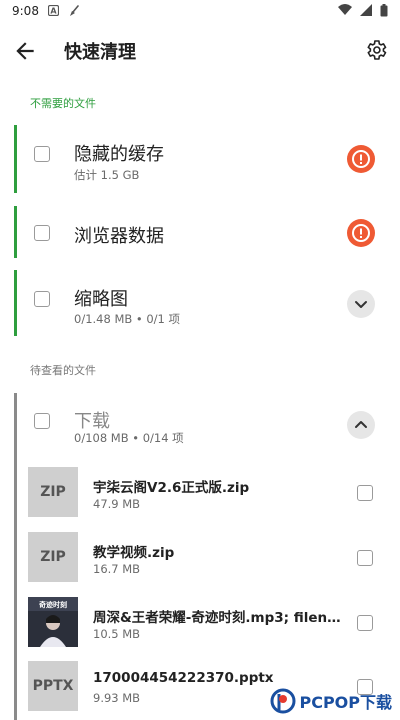  I want to click on watermark-text: PCPOP下载, so click(345, 702).